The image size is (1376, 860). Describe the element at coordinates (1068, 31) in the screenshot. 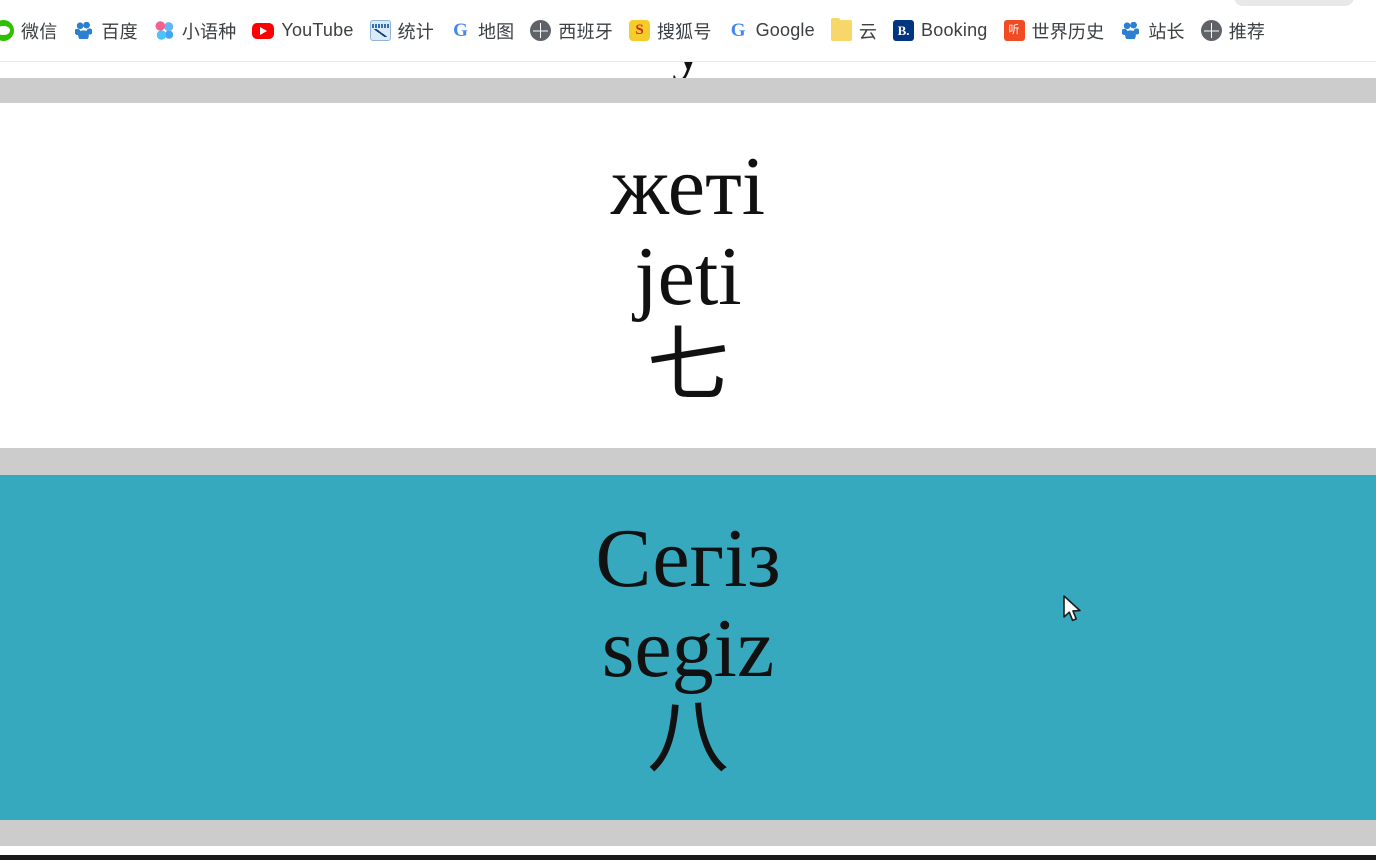

I see `bookmark-label: 世界历史` at that location.